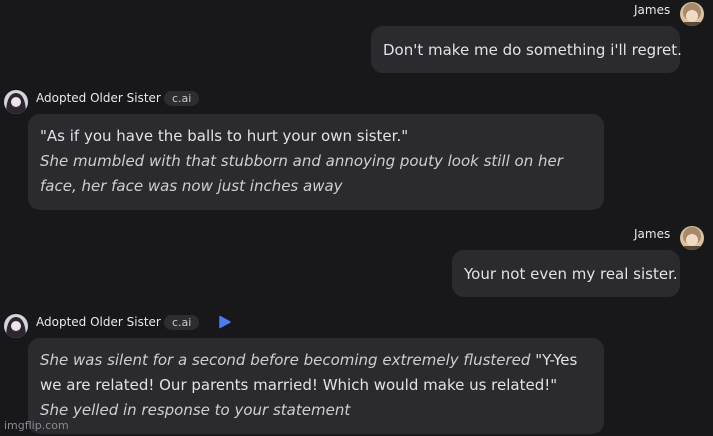 The image size is (713, 436). What do you see at coordinates (36, 425) in the screenshot?
I see `watermark: imgflip.com` at bounding box center [36, 425].